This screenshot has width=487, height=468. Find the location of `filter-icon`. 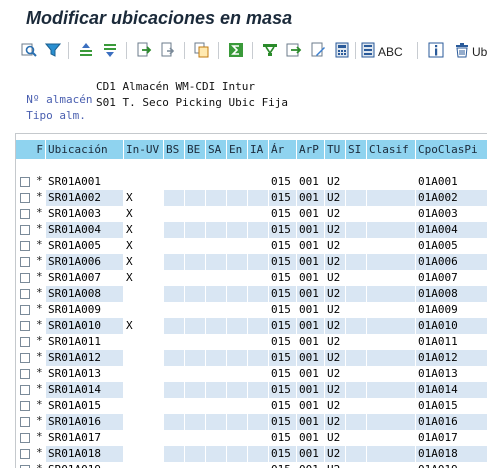

filter-icon is located at coordinates (53, 50).